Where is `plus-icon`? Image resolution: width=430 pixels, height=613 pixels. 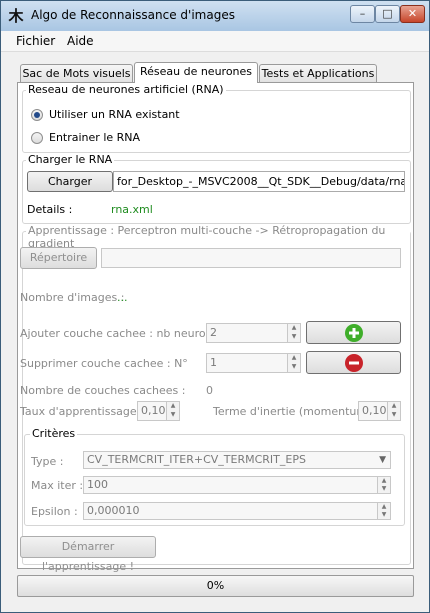
plus-icon is located at coordinates (353, 333).